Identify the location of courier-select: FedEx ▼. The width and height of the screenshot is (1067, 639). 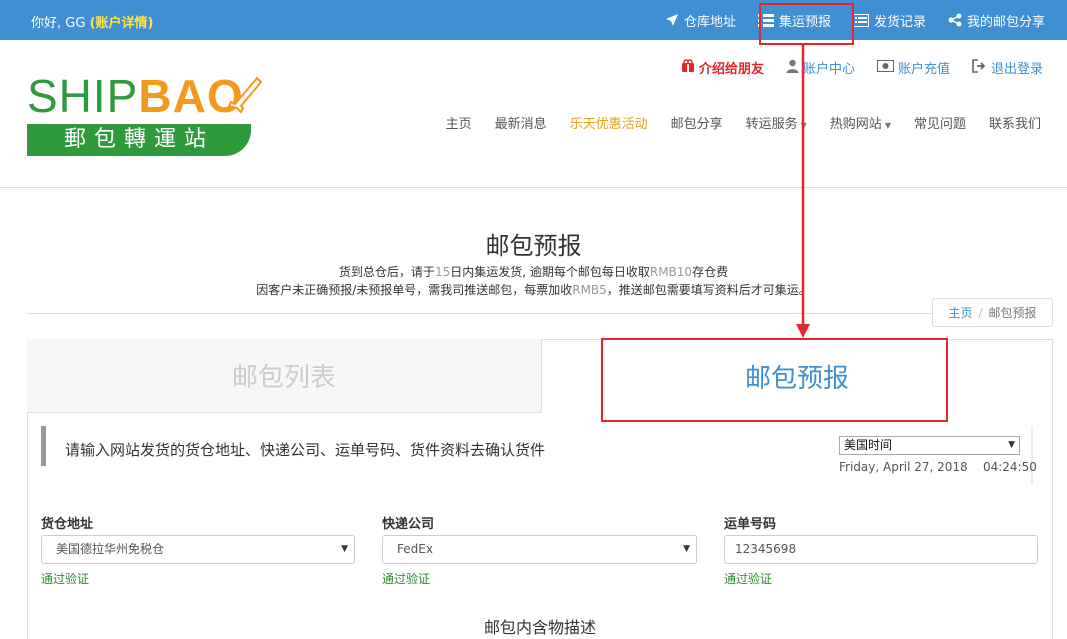
(539, 549).